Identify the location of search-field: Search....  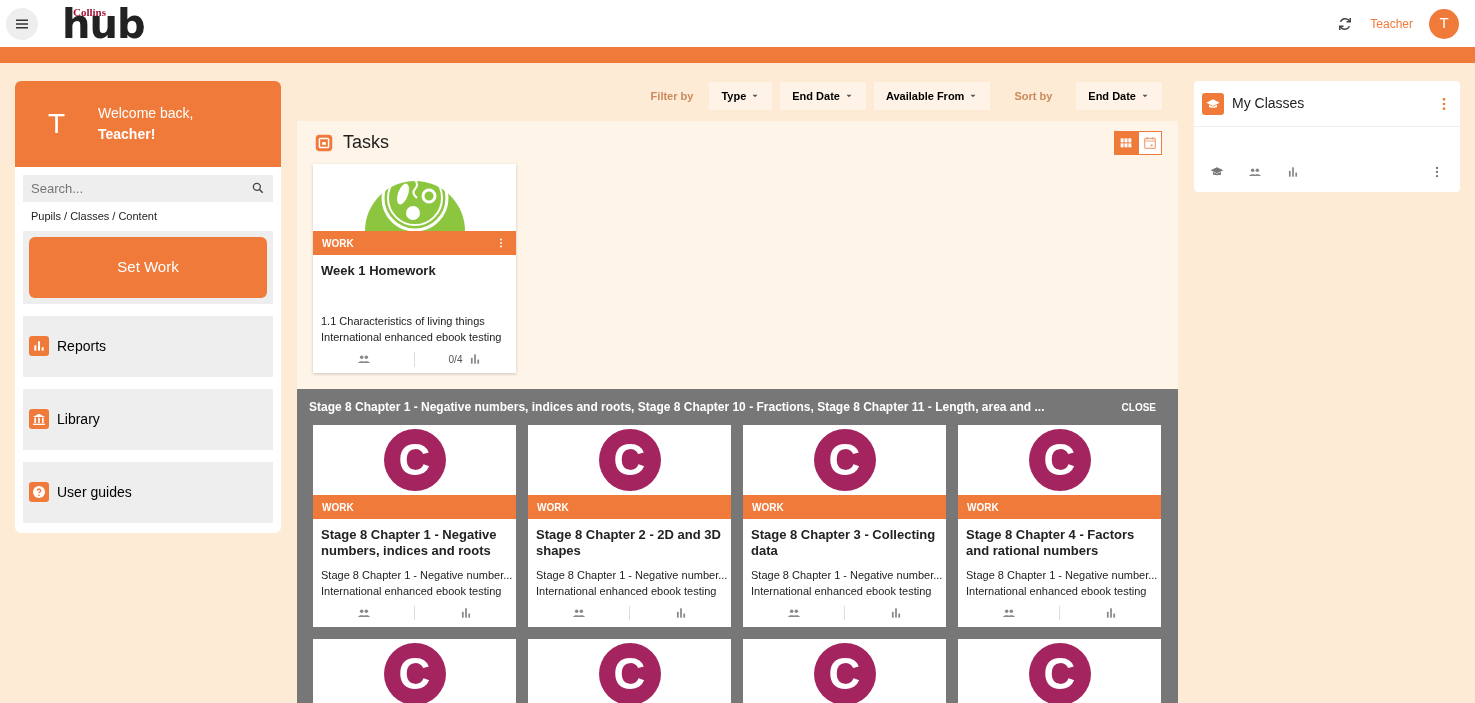
(148, 188).